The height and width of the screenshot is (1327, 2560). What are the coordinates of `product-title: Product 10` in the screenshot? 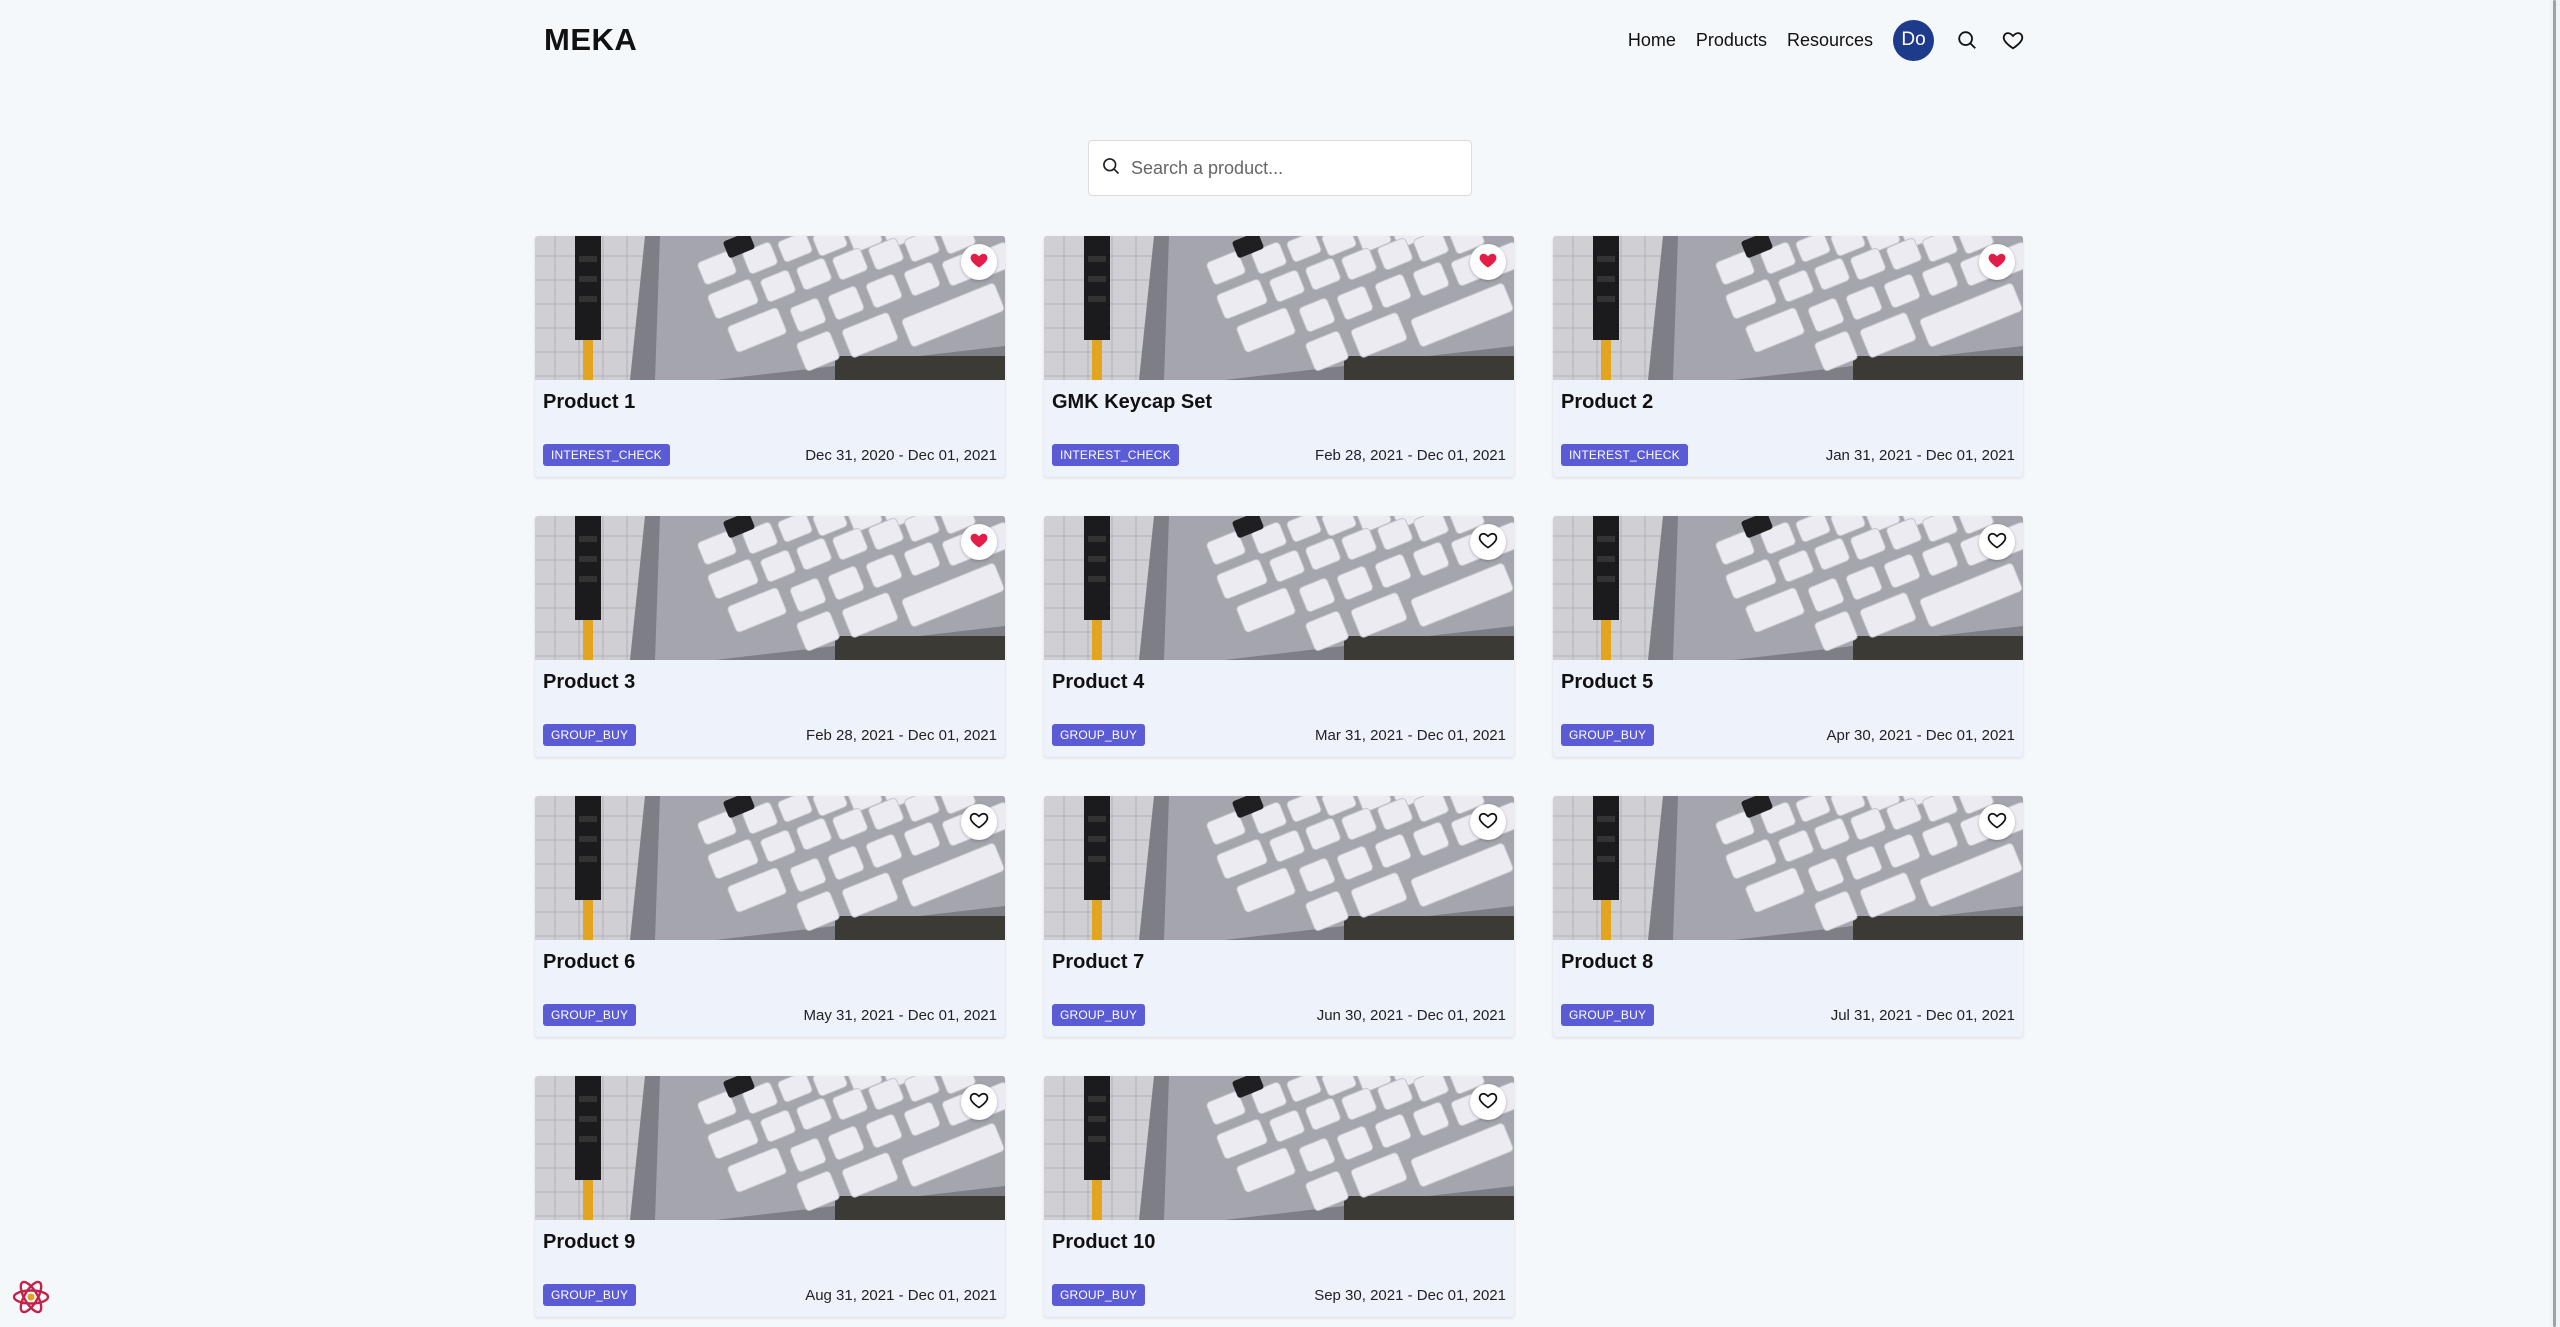 It's located at (1104, 1242).